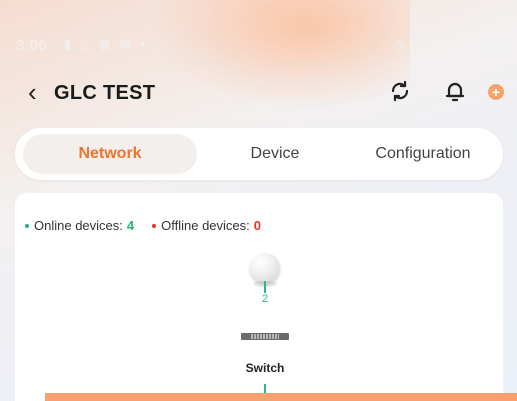 The width and height of the screenshot is (517, 401). What do you see at coordinates (275, 154) in the screenshot?
I see `tab-device: Device` at bounding box center [275, 154].